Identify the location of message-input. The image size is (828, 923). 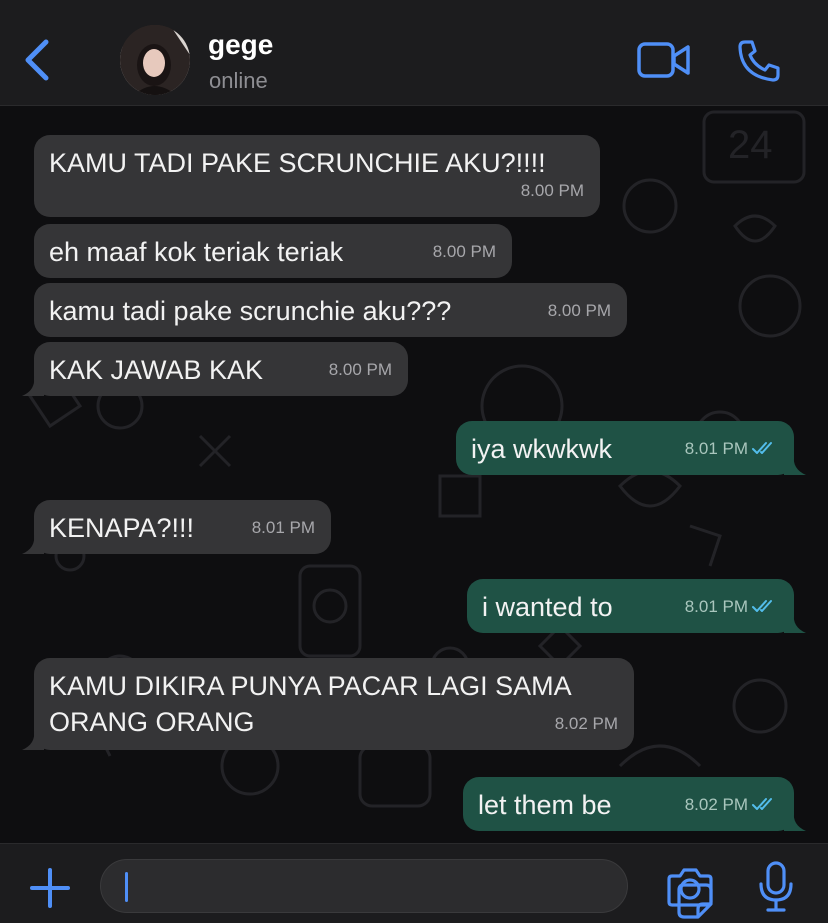
(406, 889).